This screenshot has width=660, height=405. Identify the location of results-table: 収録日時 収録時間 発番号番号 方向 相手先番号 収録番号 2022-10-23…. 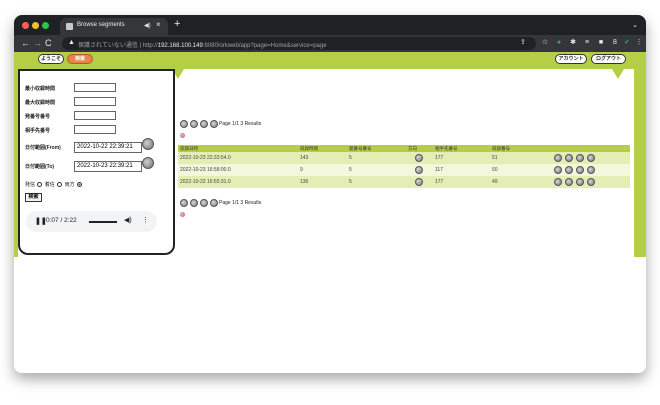
(404, 166).